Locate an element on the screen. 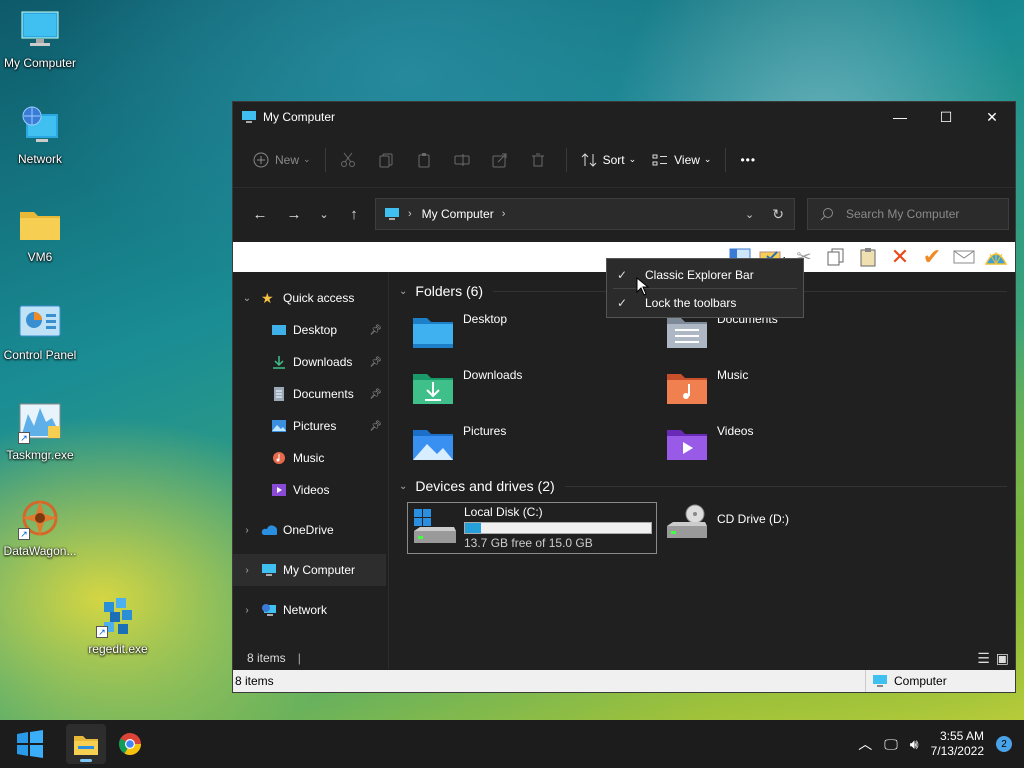 The image size is (1024, 768). pictures-folder-icon is located at coordinates (433, 445).